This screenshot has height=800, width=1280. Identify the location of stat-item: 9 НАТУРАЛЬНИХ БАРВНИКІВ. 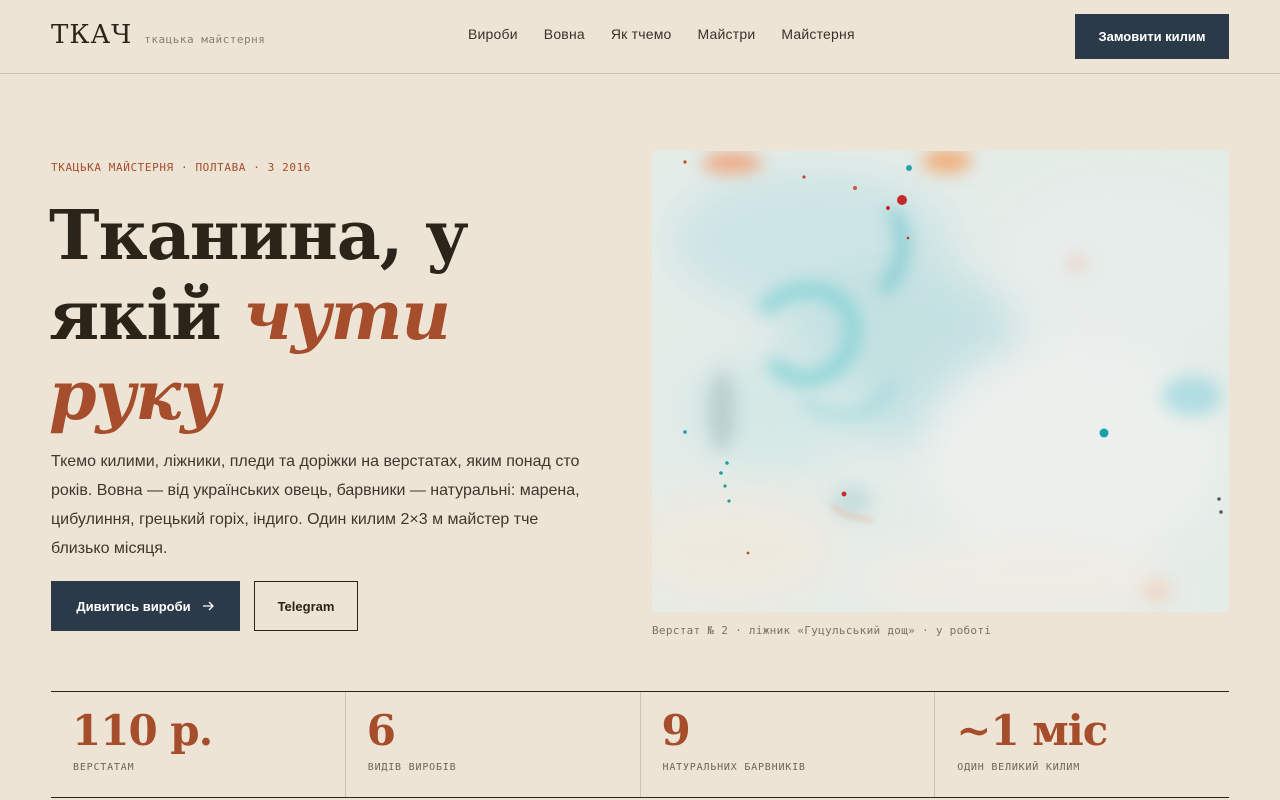
(788, 744).